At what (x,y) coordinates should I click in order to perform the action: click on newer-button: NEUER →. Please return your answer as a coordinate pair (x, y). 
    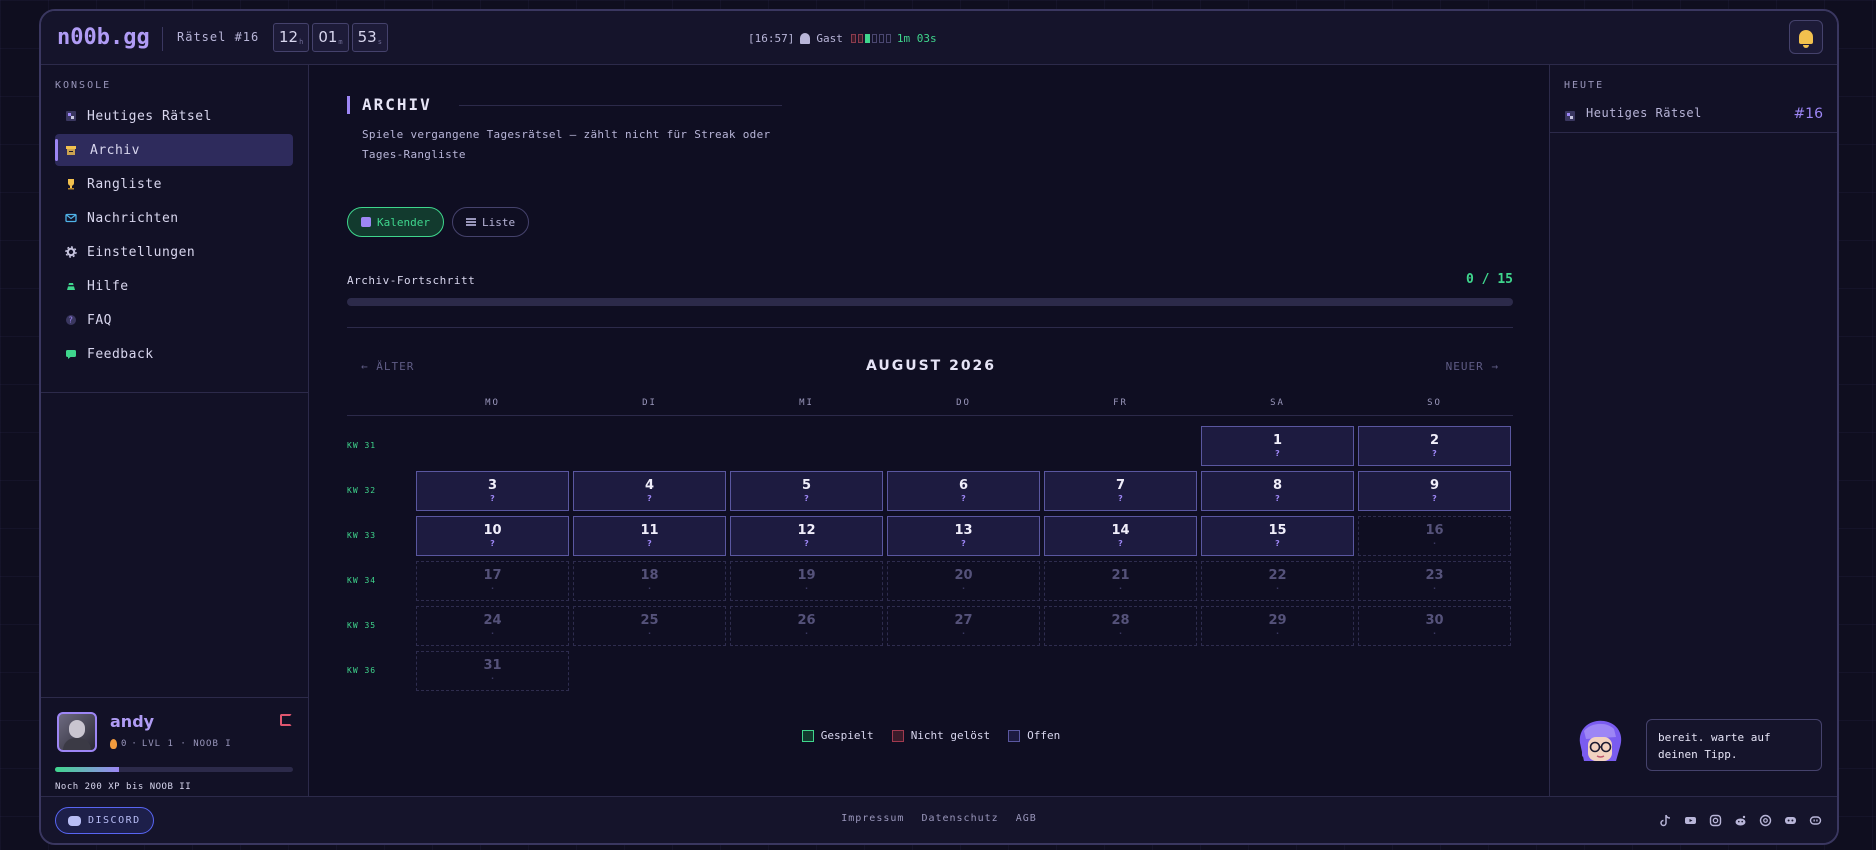
    Looking at the image, I should click on (1472, 366).